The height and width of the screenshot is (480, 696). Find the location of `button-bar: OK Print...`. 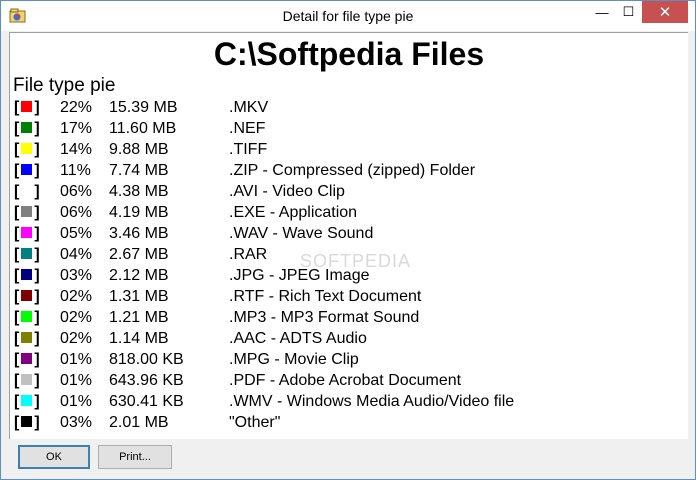

button-bar: OK Print... is located at coordinates (348, 459).